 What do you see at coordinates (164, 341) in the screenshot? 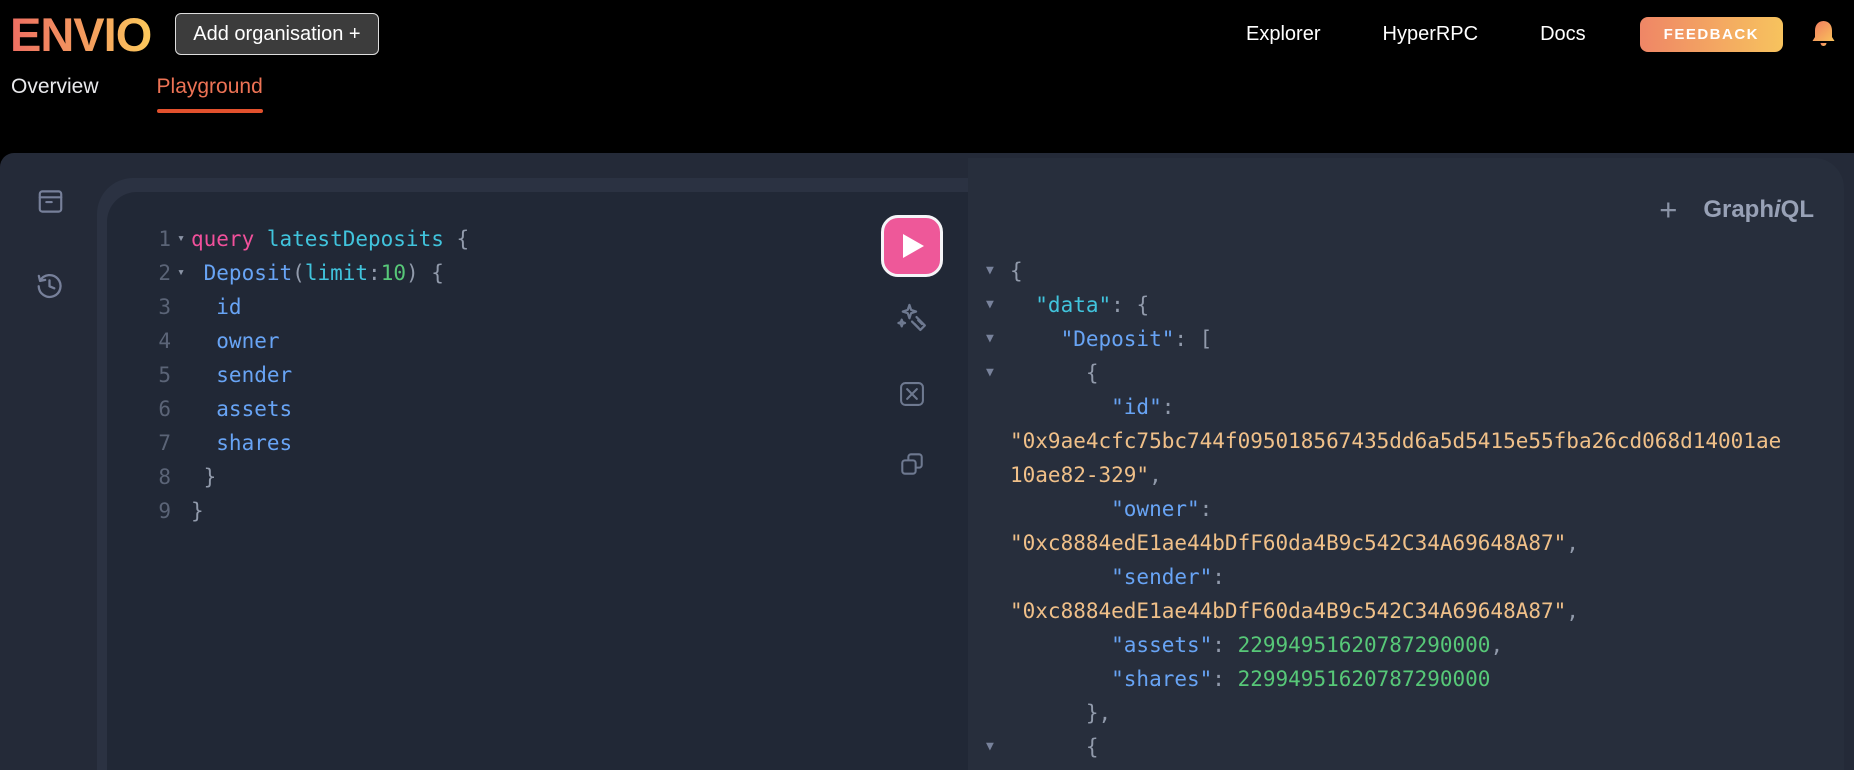
I see `line-number: 4` at bounding box center [164, 341].